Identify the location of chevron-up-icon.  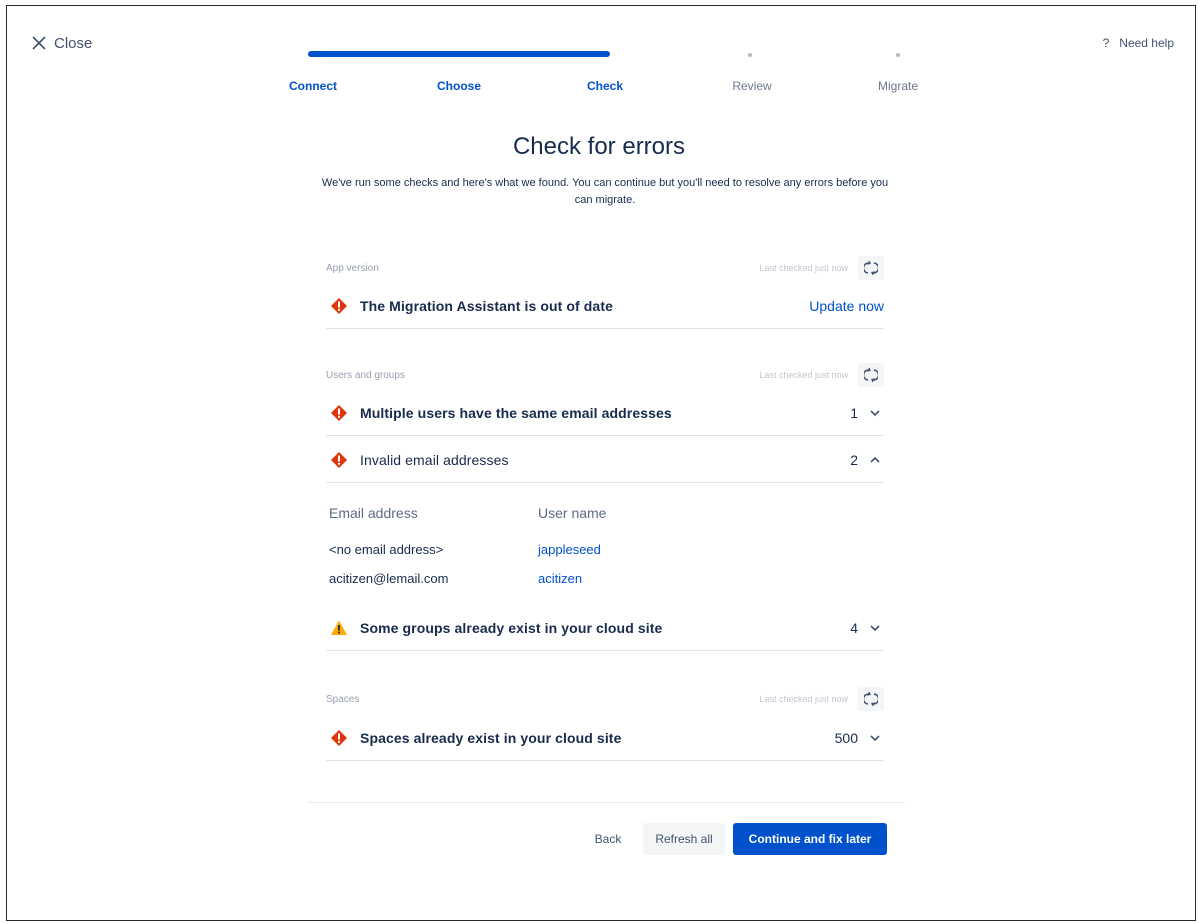
(875, 460).